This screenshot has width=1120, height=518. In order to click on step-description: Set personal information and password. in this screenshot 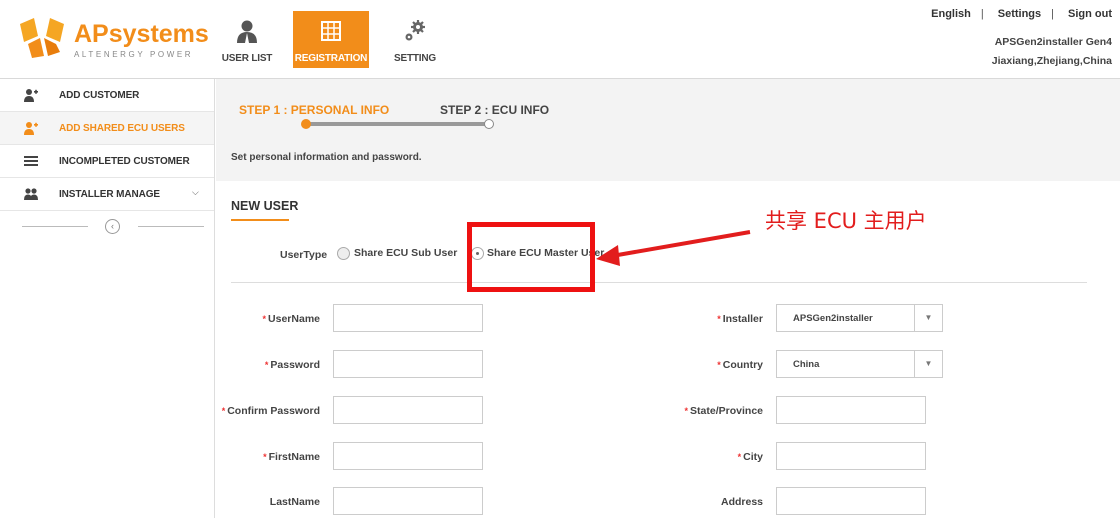, I will do `click(326, 157)`.